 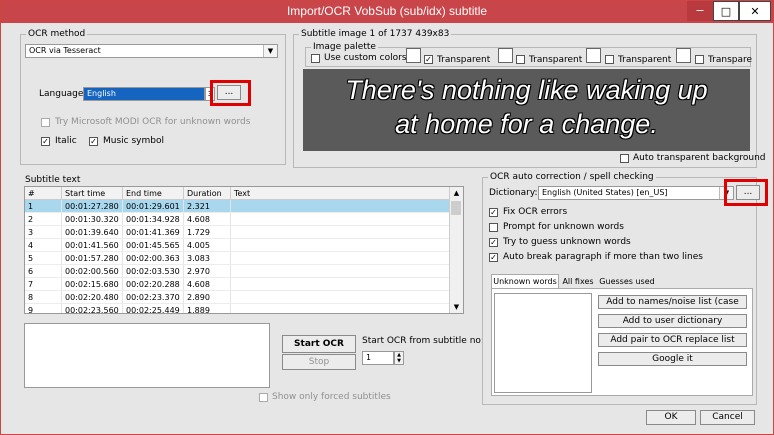 What do you see at coordinates (66, 141) in the screenshot?
I see `italic-label: Italic` at bounding box center [66, 141].